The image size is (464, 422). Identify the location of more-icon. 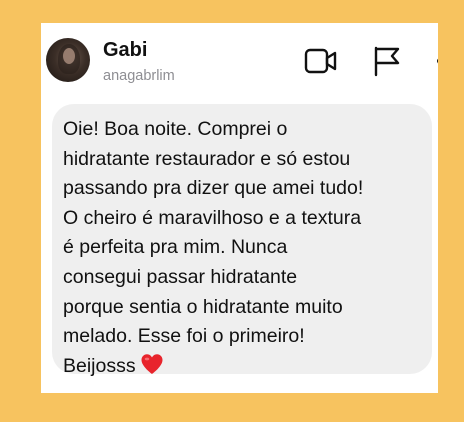
(435, 61).